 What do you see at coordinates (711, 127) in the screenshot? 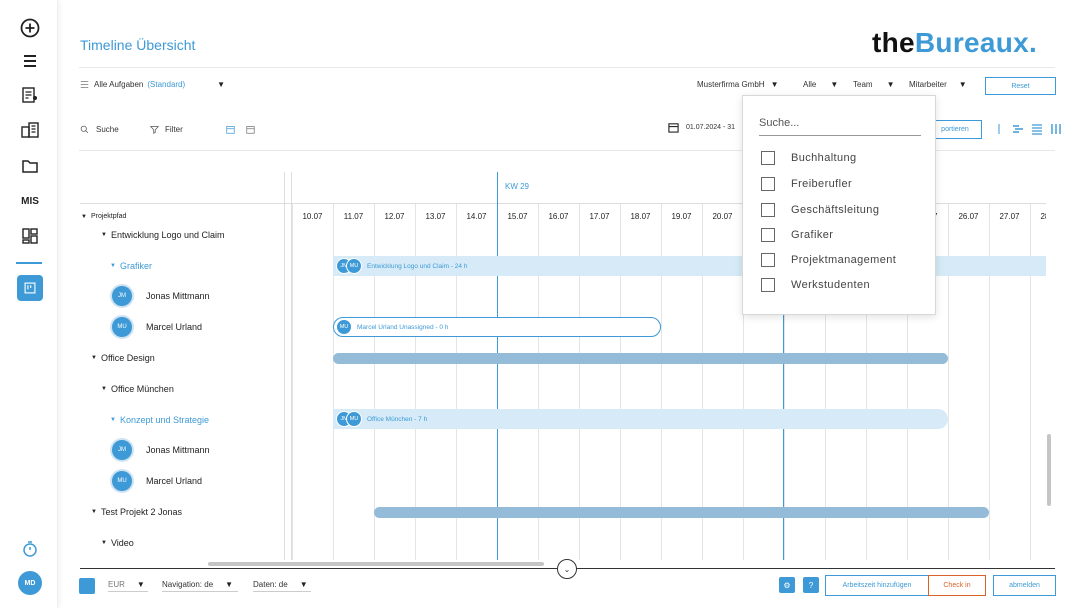
I see `date-range-value: 01.07.2024 - 31` at bounding box center [711, 127].